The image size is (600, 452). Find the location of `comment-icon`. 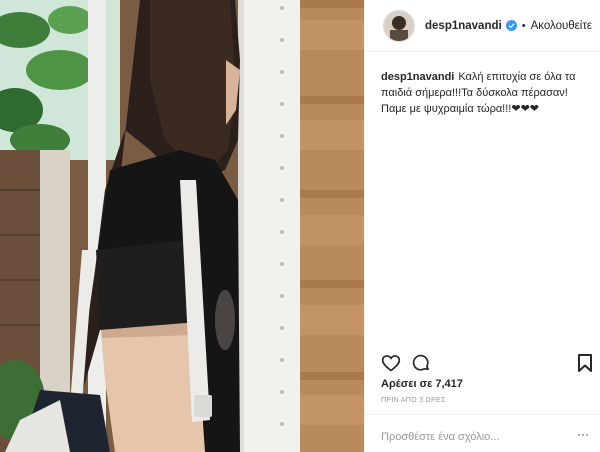

comment-icon is located at coordinates (420, 362).